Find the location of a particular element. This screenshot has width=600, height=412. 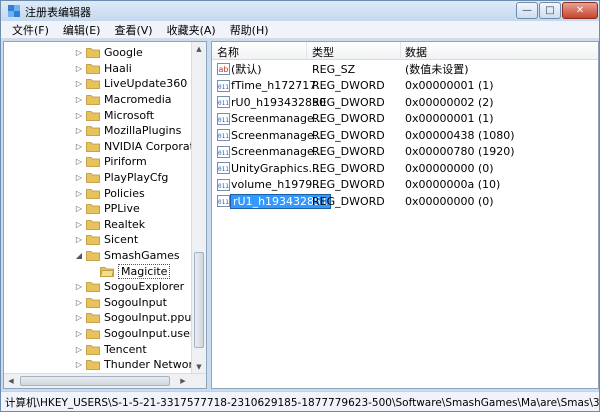

close-button: ✕ is located at coordinates (580, 10).